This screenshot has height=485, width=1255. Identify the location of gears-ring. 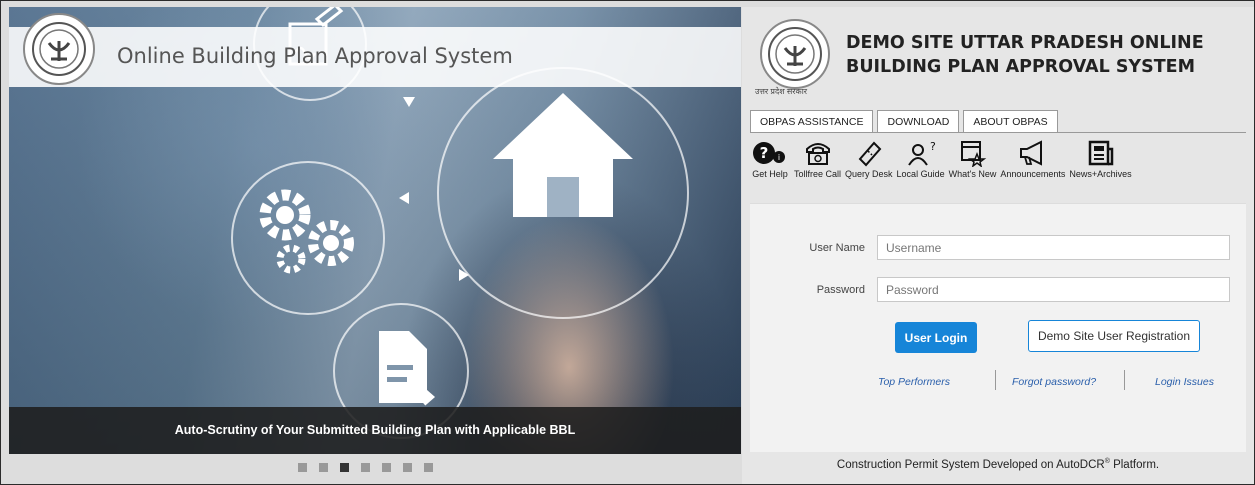
(308, 238).